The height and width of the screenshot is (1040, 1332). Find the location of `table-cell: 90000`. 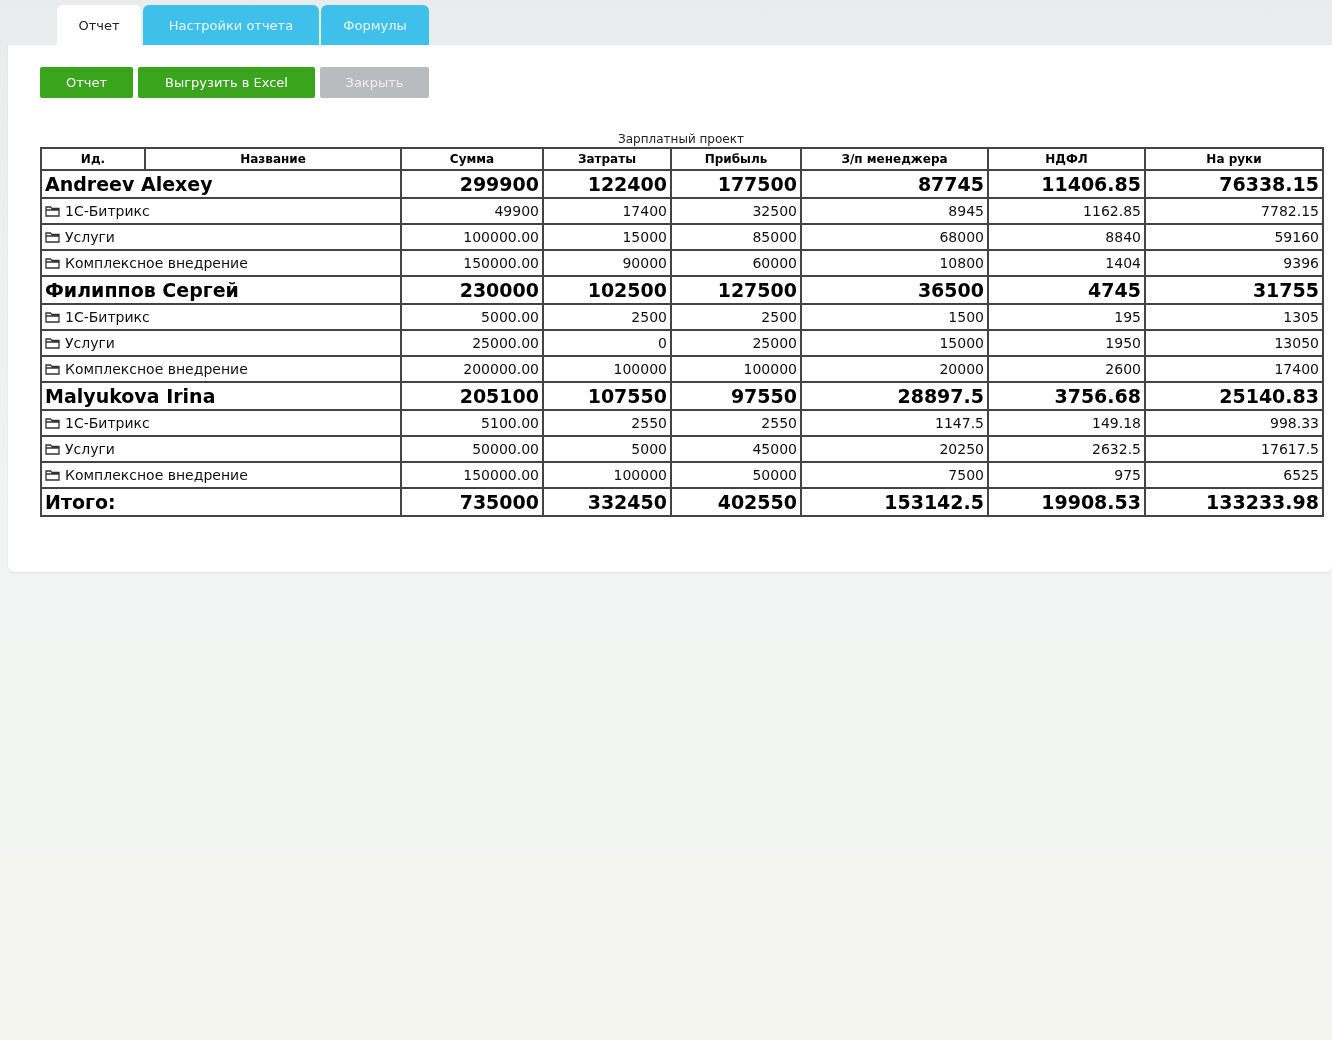

table-cell: 90000 is located at coordinates (607, 263).